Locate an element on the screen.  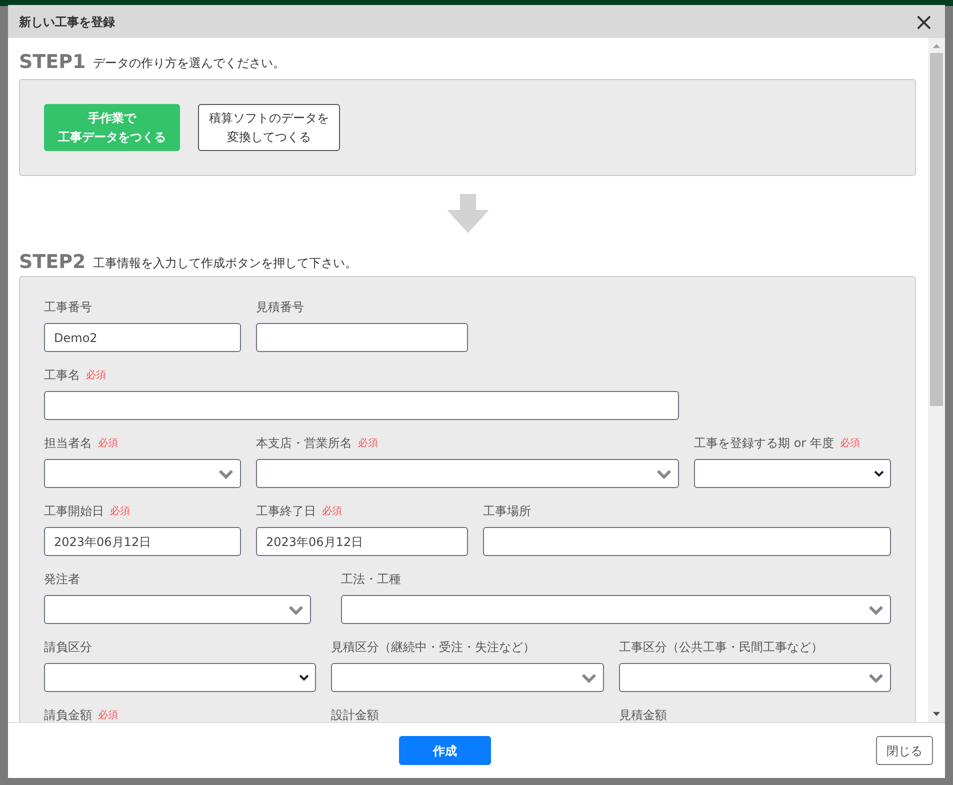
field-label: 本支店・営業所名 is located at coordinates (304, 443).